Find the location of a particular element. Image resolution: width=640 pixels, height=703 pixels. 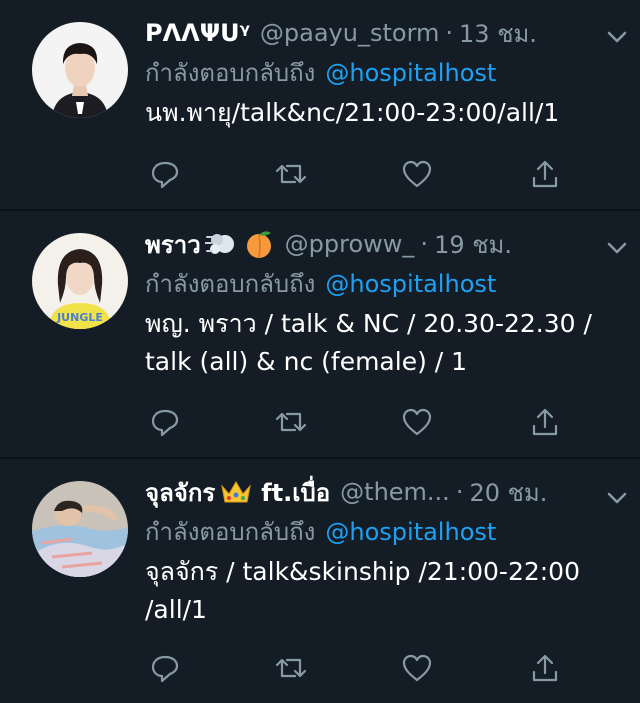

svg-text: JUNGLE is located at coordinates (79, 317).